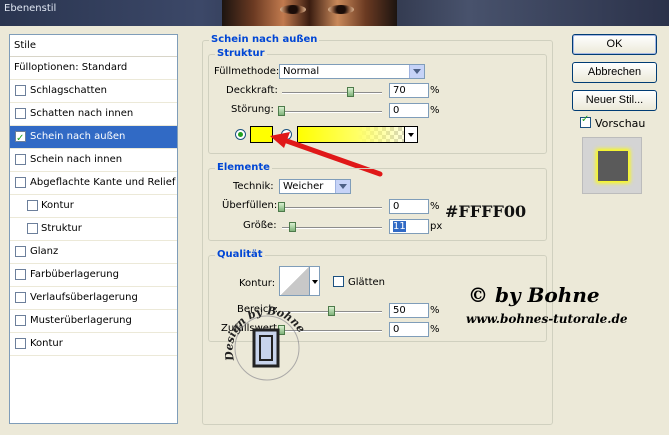 The height and width of the screenshot is (435, 669). Describe the element at coordinates (82, 113) in the screenshot. I see `style-item-label: Schatten nach innen` at that location.